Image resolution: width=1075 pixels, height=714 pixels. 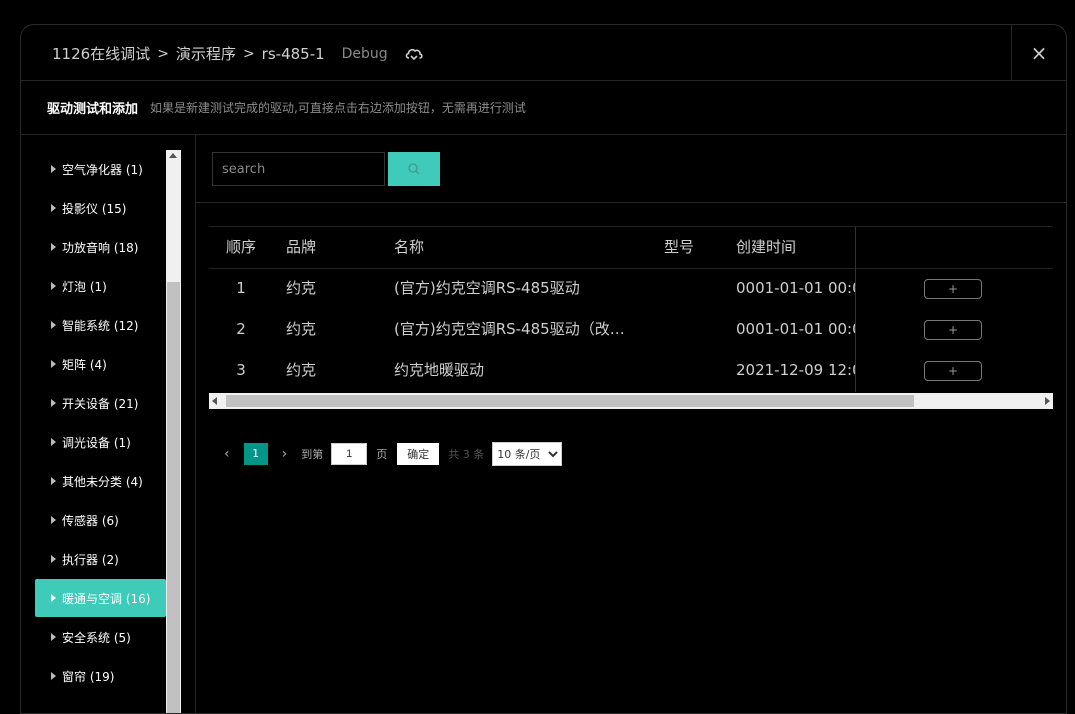 What do you see at coordinates (255, 454) in the screenshot?
I see `page-number-current: 1` at bounding box center [255, 454].